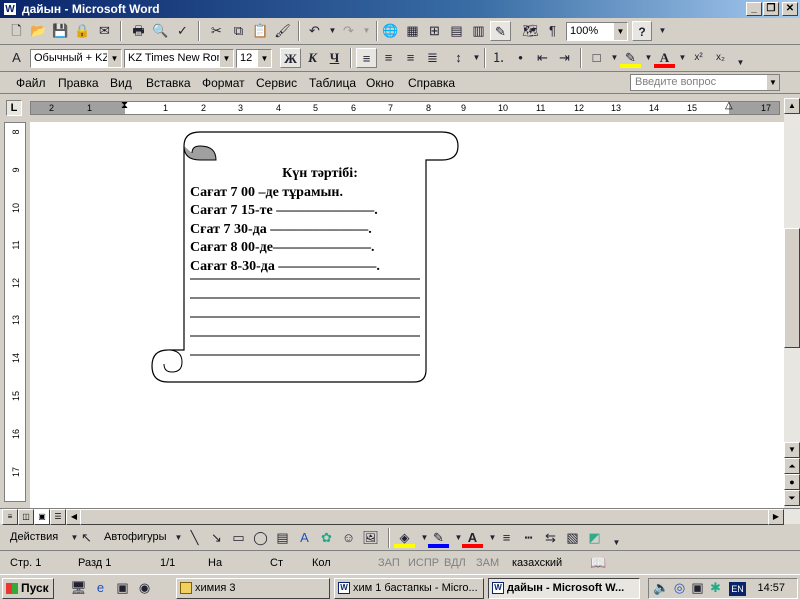 This screenshot has width=800, height=600. I want to click on normal-view-icon: ≡, so click(10, 517).